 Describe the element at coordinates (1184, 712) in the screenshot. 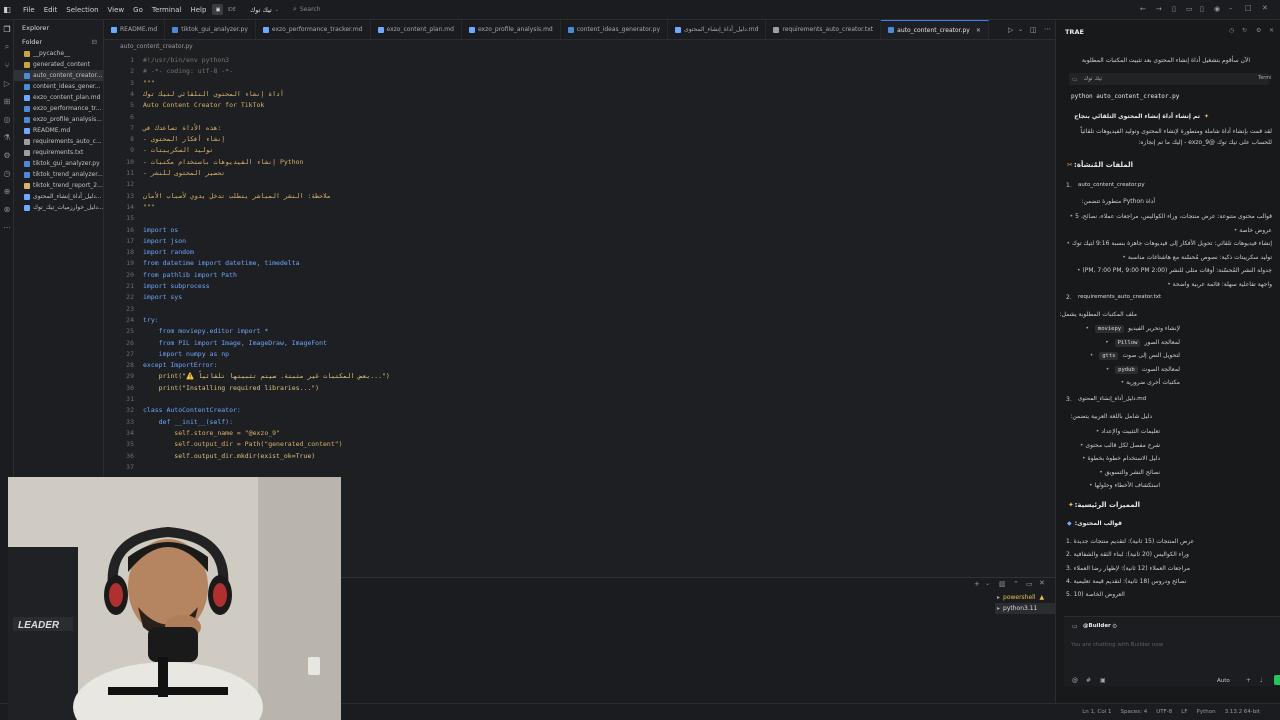

I see `status-eol: LF` at that location.